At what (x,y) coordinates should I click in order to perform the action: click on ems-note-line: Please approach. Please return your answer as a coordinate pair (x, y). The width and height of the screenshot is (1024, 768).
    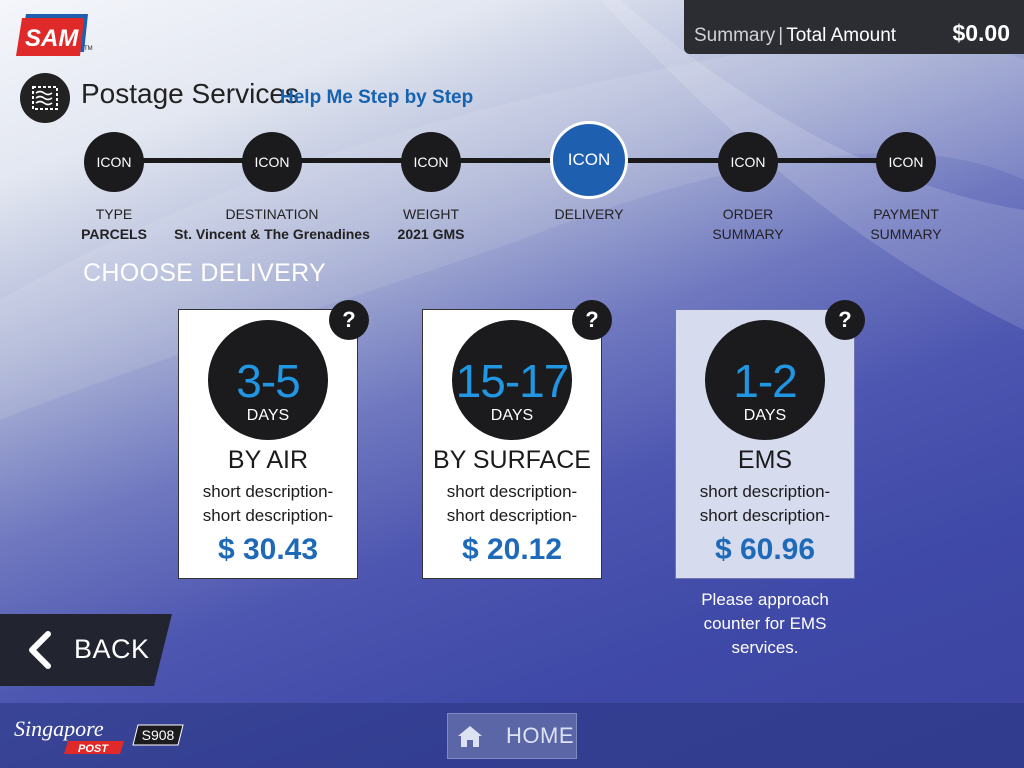
    Looking at the image, I should click on (765, 599).